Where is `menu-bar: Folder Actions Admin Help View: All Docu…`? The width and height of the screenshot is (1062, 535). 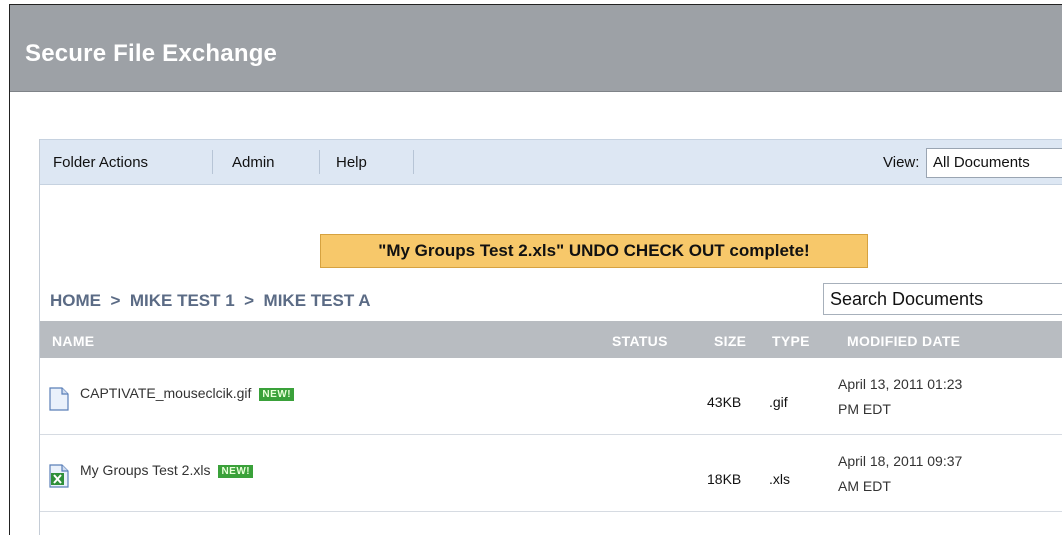 menu-bar: Folder Actions Admin Help View: All Docu… is located at coordinates (551, 162).